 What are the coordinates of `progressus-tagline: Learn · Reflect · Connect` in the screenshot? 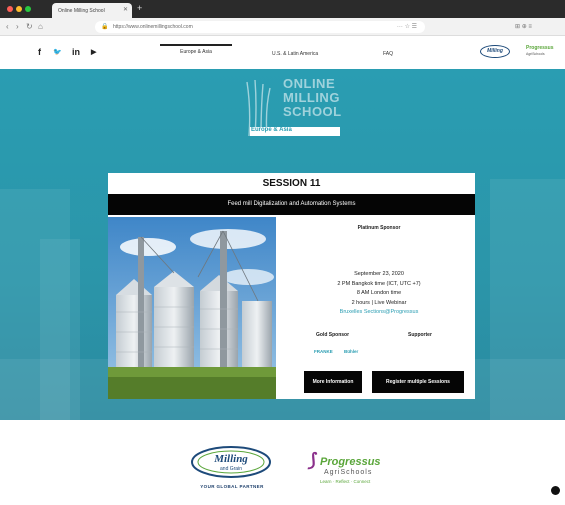 It's located at (345, 481).